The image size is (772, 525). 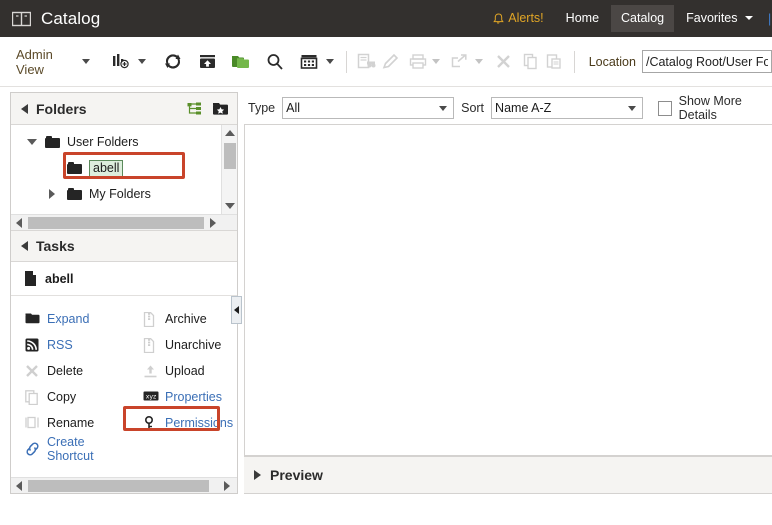 I want to click on task-properties: xyz Properties, so click(x=183, y=397).